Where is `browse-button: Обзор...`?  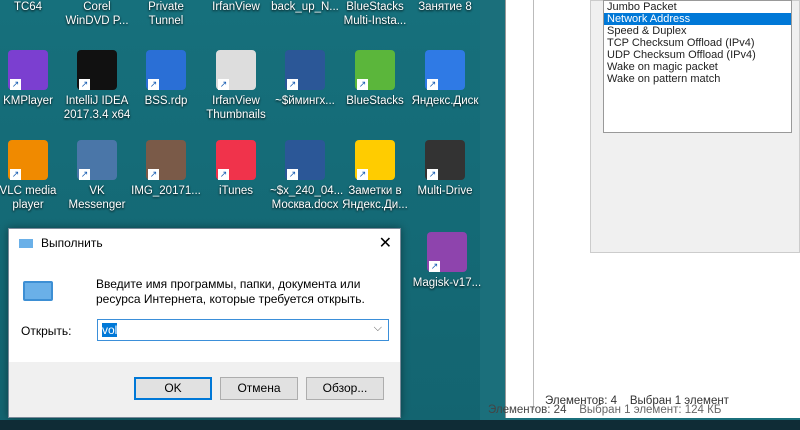 browse-button: Обзор... is located at coordinates (345, 388).